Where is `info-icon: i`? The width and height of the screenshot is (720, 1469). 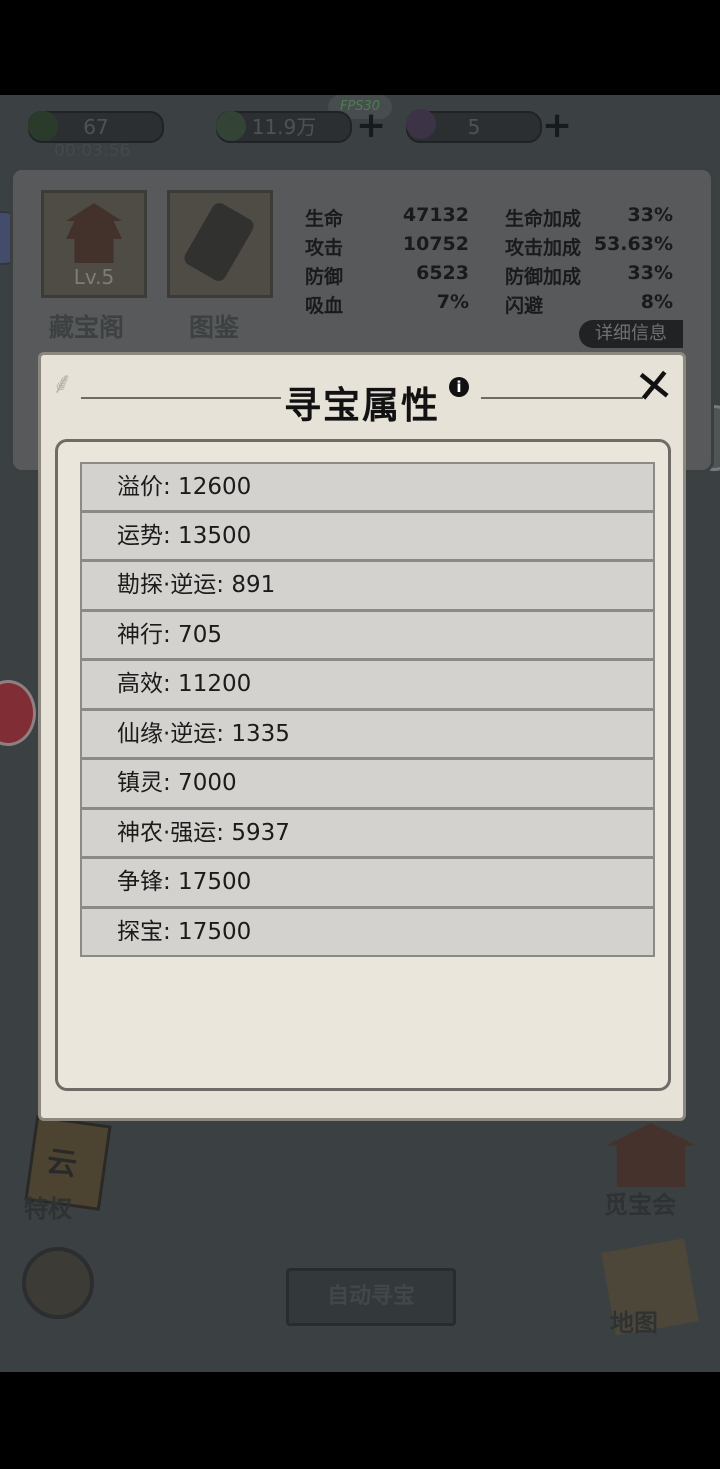 info-icon: i is located at coordinates (459, 387).